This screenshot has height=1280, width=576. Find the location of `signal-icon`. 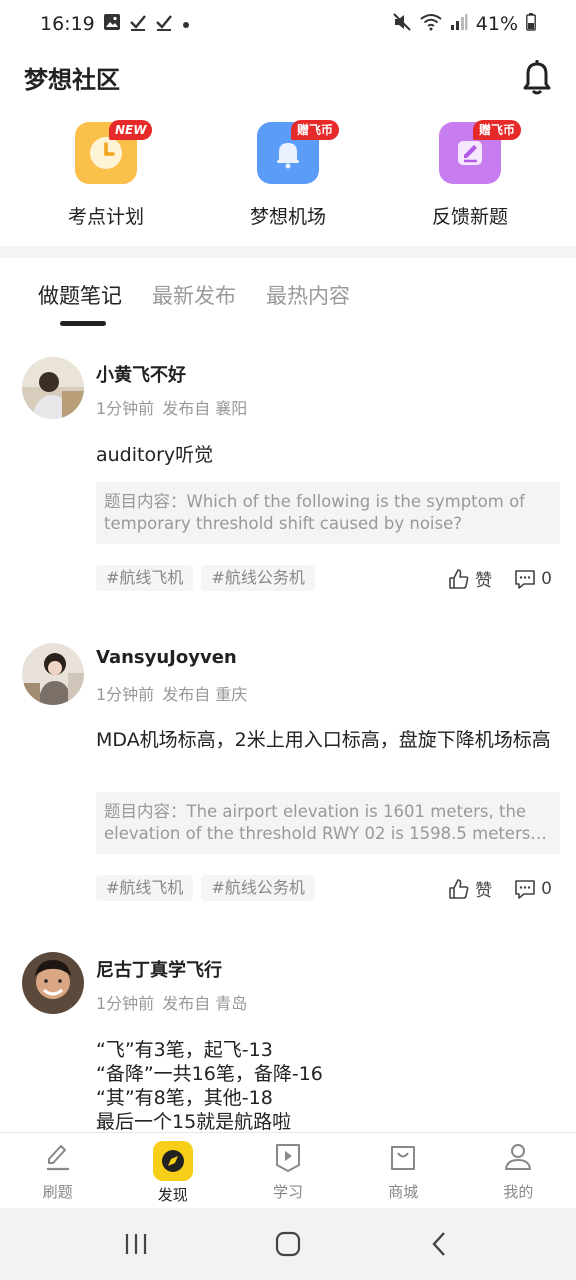

signal-icon is located at coordinates (459, 24).